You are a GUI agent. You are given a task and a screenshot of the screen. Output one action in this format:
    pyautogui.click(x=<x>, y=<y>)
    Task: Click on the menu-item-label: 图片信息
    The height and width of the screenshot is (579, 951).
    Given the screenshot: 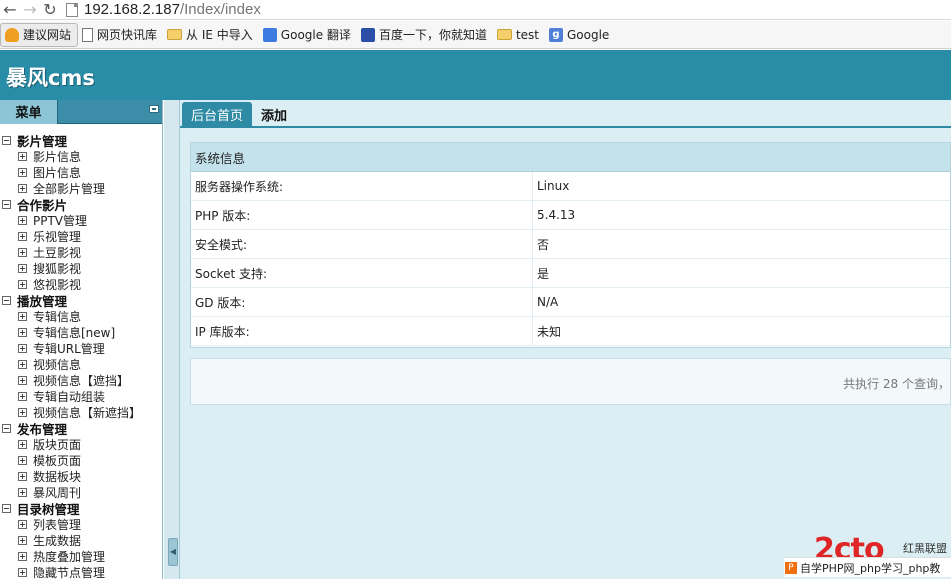 What is the action you would take?
    pyautogui.click(x=57, y=172)
    